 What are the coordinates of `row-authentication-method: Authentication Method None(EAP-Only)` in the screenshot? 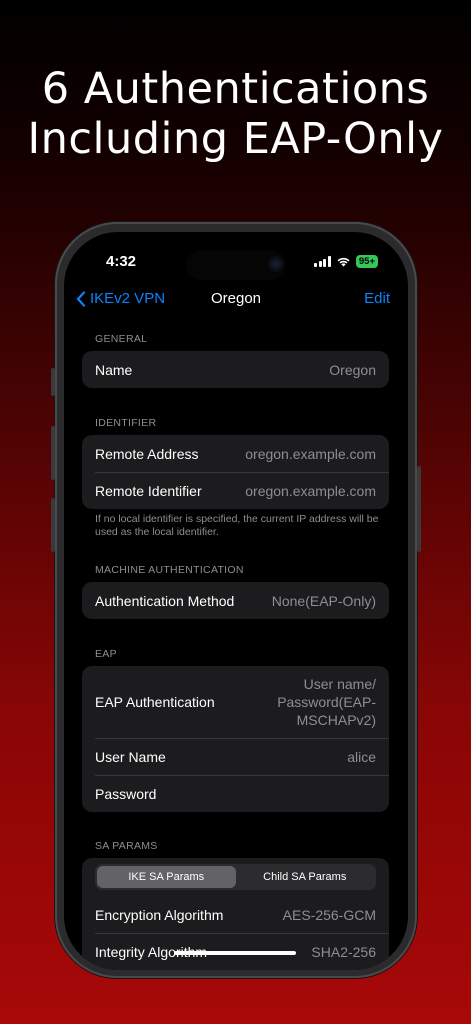 It's located at (235, 600).